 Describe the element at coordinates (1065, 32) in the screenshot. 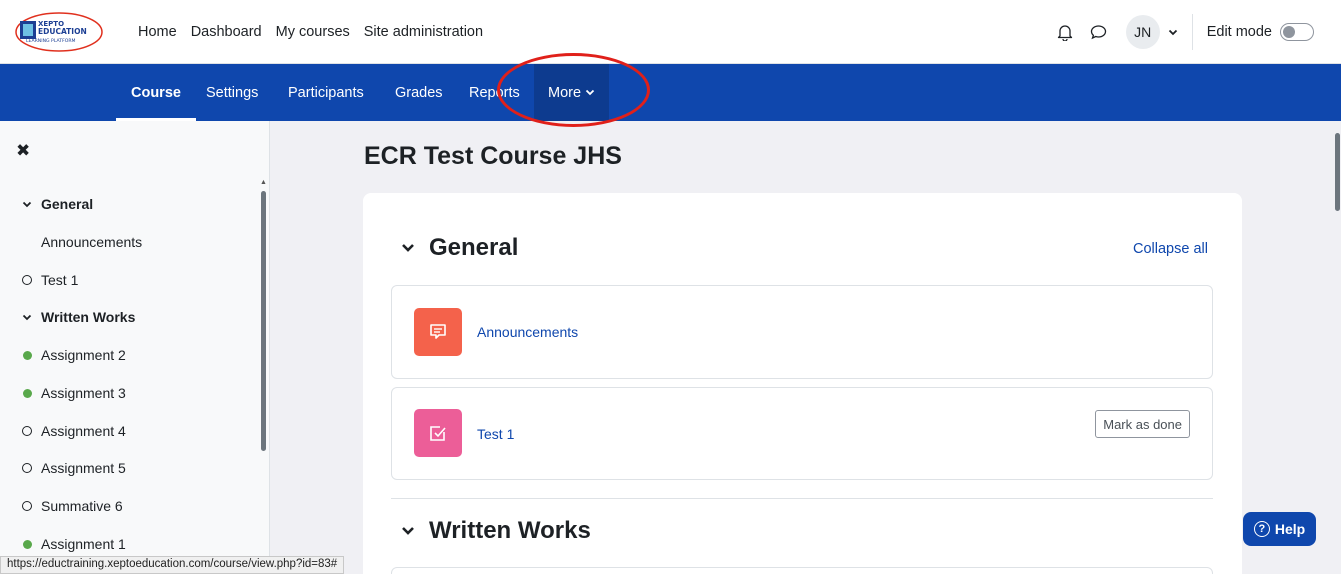

I see `notifications-bell-icon` at that location.